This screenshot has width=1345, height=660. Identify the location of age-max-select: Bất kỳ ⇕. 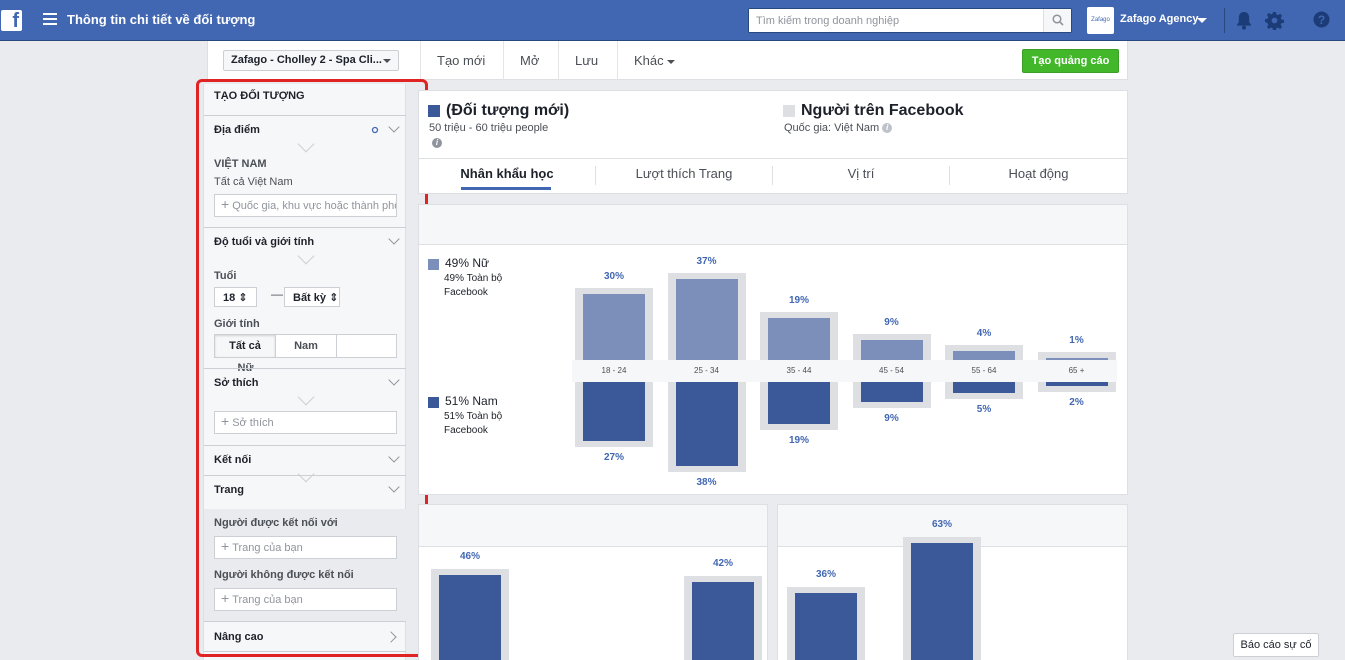
(312, 297).